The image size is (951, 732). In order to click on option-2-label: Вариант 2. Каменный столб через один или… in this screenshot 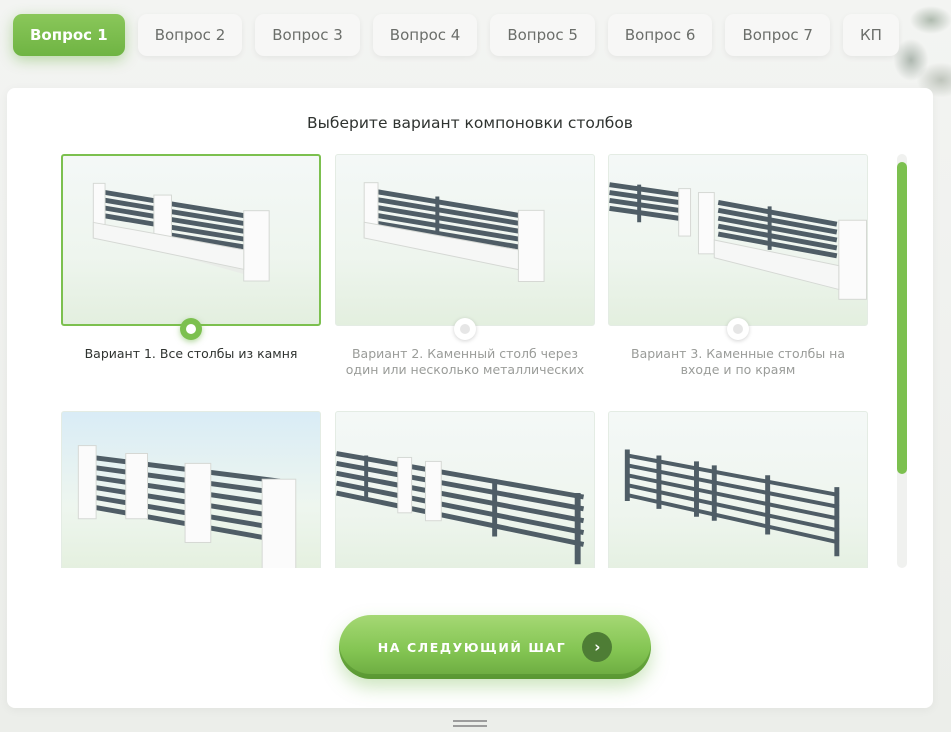, I will do `click(465, 361)`.